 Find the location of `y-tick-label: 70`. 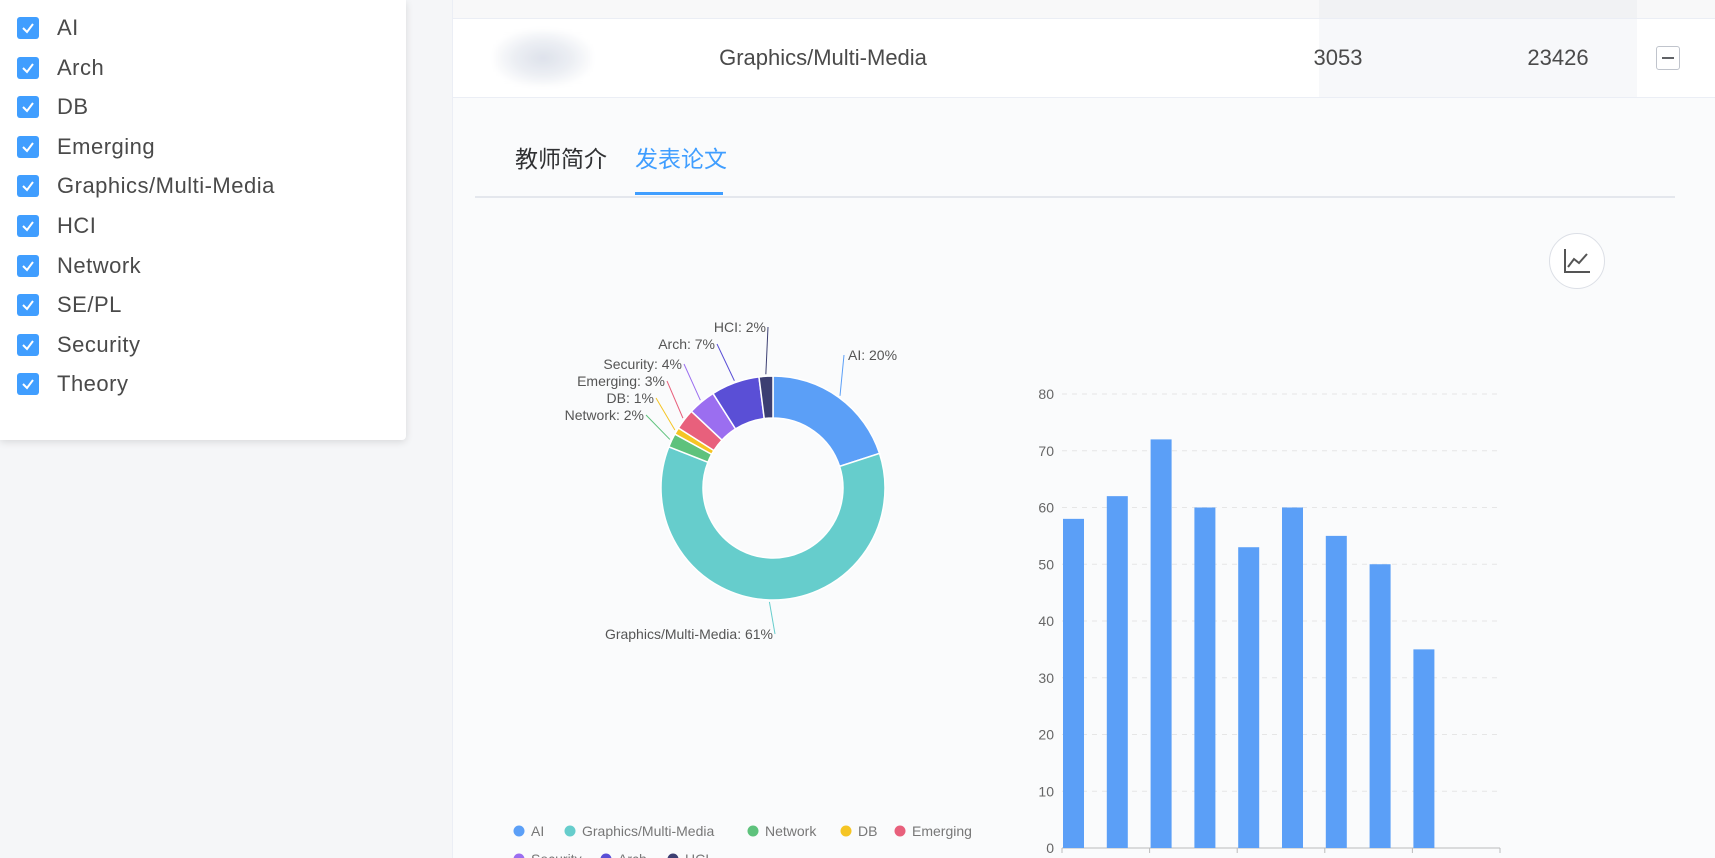

y-tick-label: 70 is located at coordinates (1046, 451).